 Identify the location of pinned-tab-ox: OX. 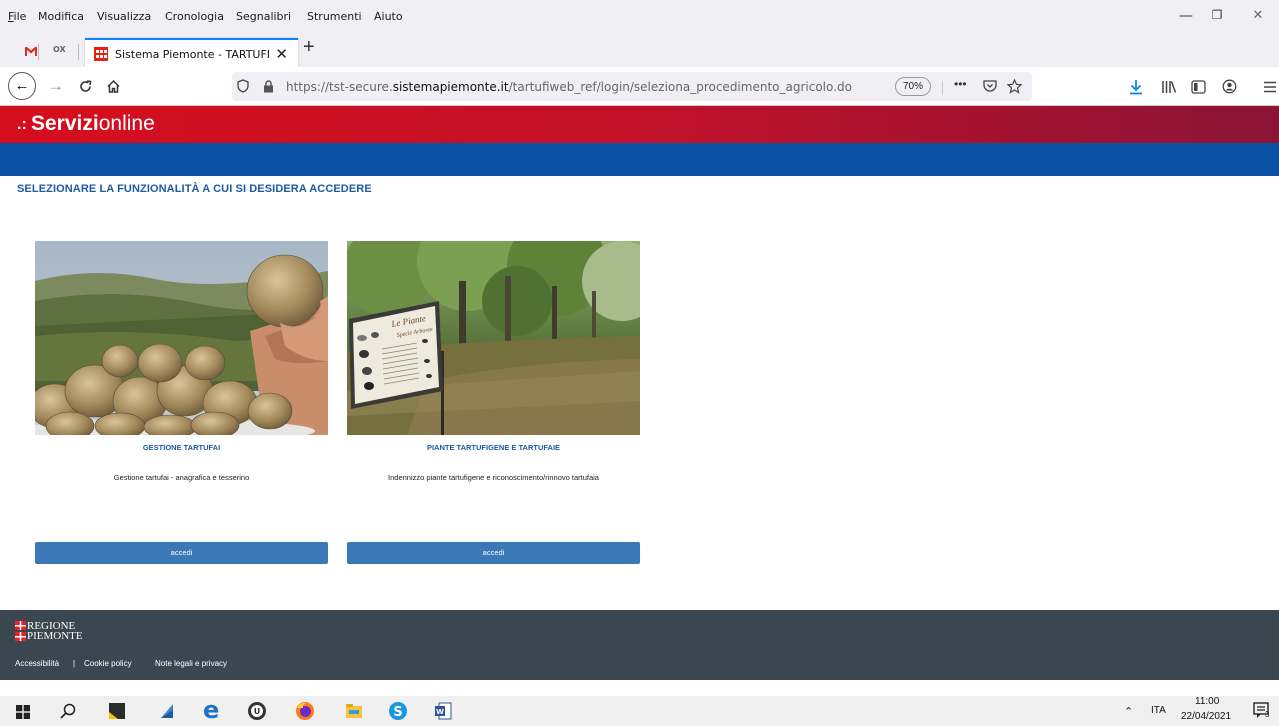
(62, 51).